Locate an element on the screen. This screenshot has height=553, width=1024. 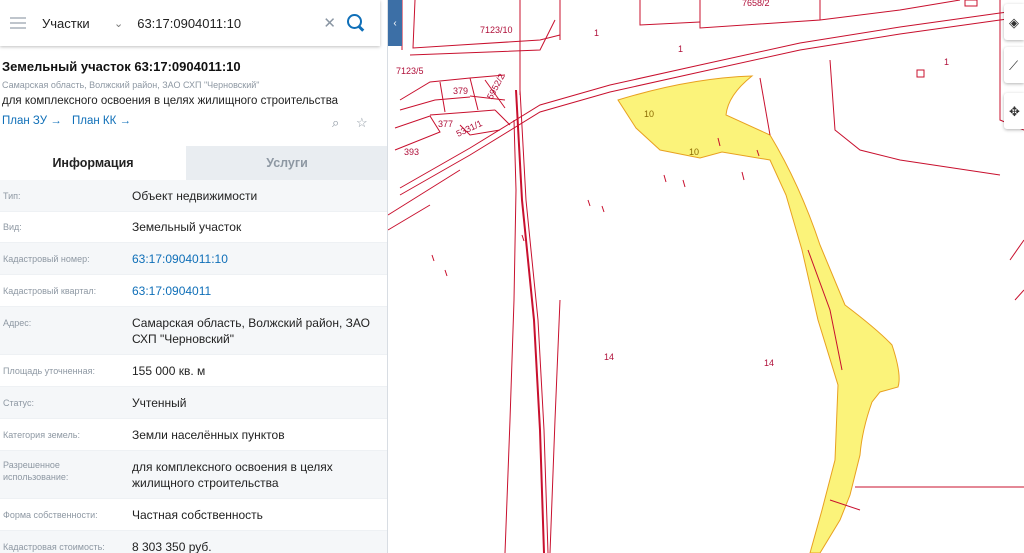
row-label: Кадастровый квартал: is located at coordinates (50, 290).